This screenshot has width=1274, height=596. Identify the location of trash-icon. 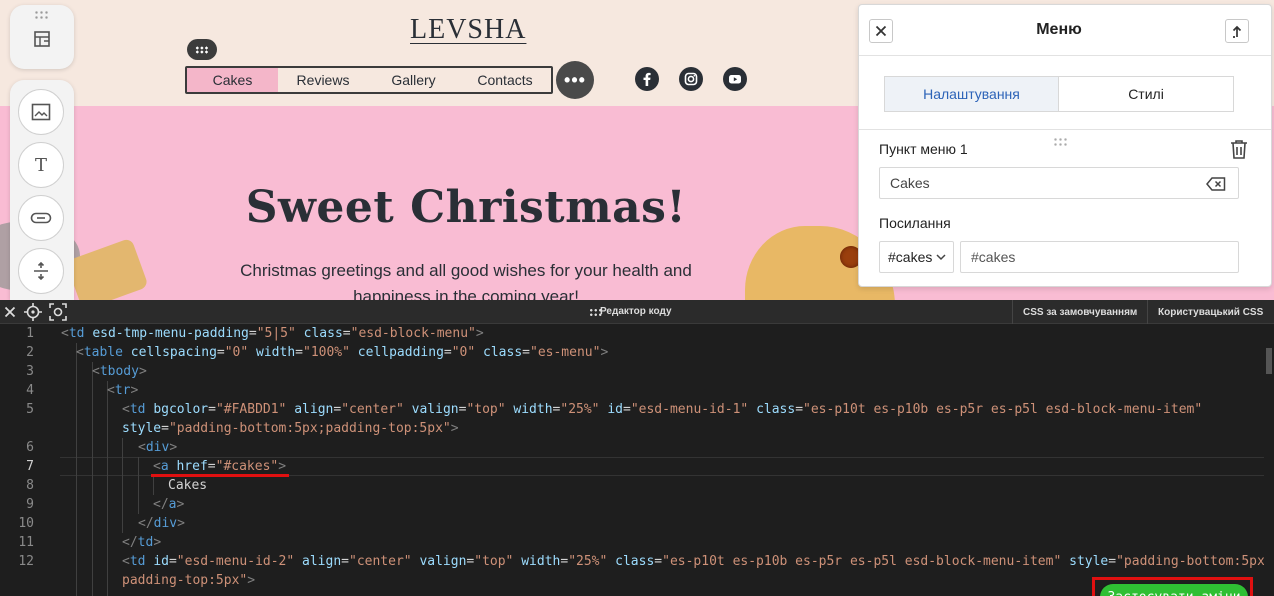
(1239, 149).